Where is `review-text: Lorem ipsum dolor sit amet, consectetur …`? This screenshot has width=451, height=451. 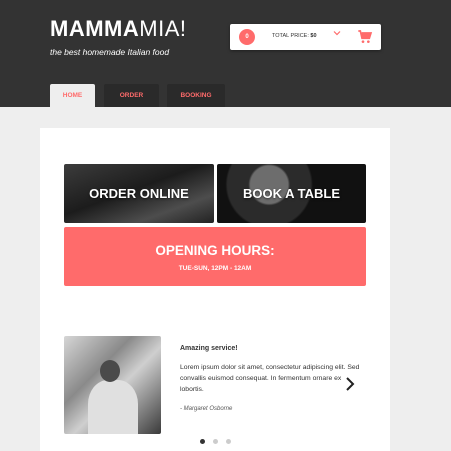
review-text: Lorem ipsum dolor sit amet, consectetur … is located at coordinates (270, 378).